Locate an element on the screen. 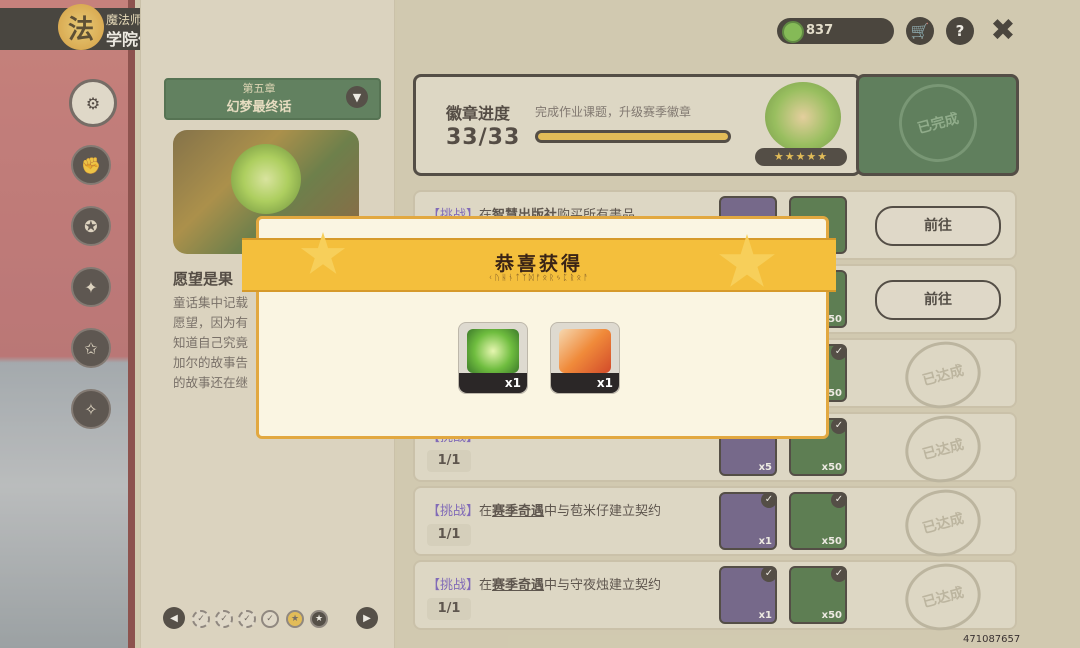 This screenshot has height=648, width=1080. reward-dialog-title: 恭喜获得 is located at coordinates (538, 264).